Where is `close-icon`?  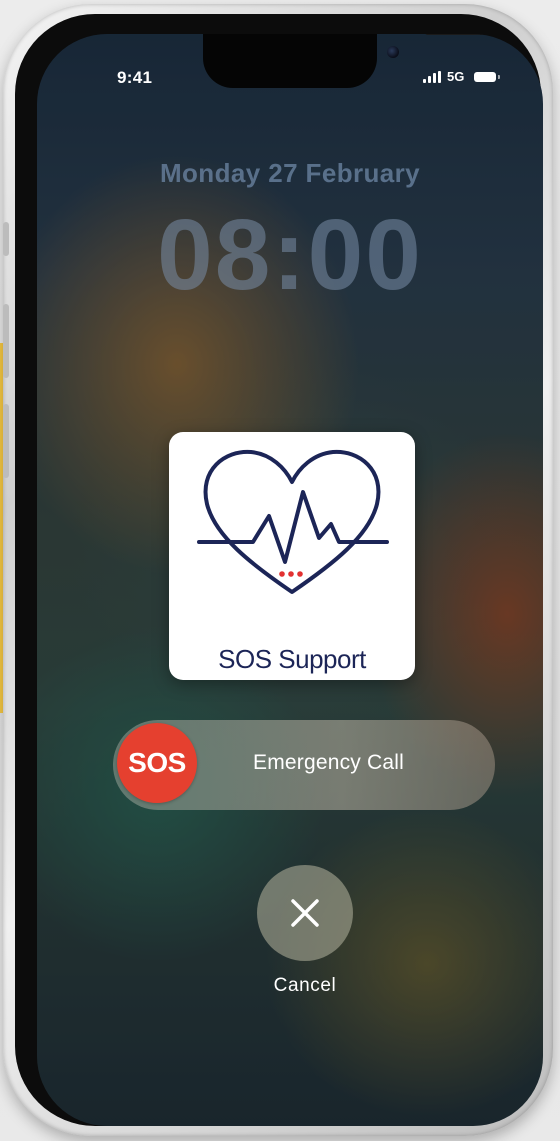
close-icon is located at coordinates (305, 913).